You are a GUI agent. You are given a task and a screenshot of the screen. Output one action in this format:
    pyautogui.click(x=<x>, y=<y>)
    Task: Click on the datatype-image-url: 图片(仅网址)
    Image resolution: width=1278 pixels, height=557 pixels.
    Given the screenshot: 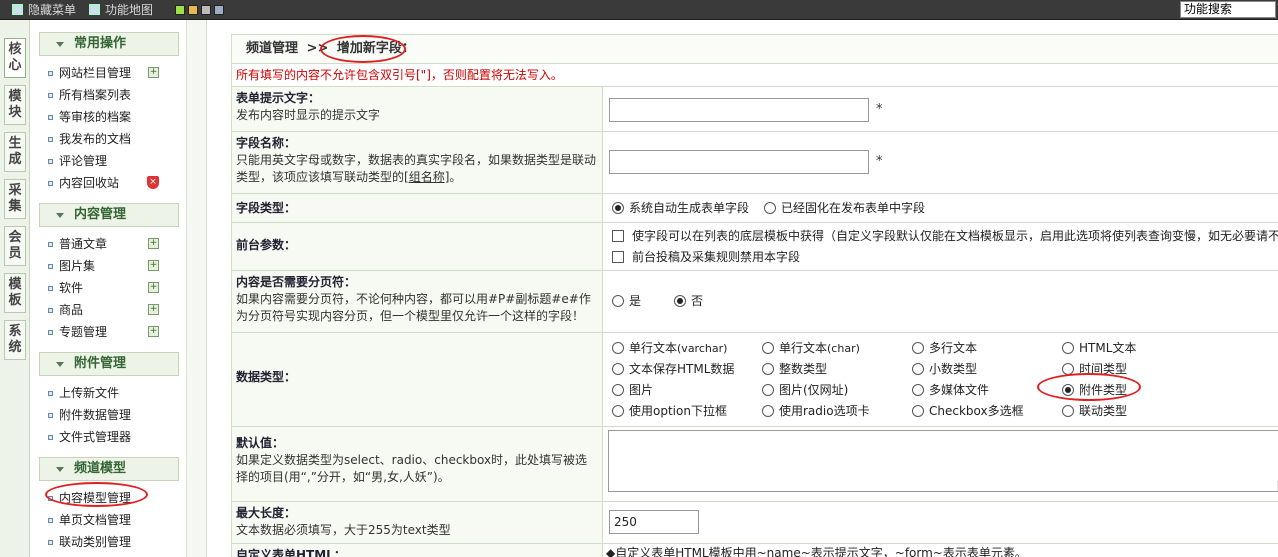 What is the action you would take?
    pyautogui.click(x=805, y=390)
    